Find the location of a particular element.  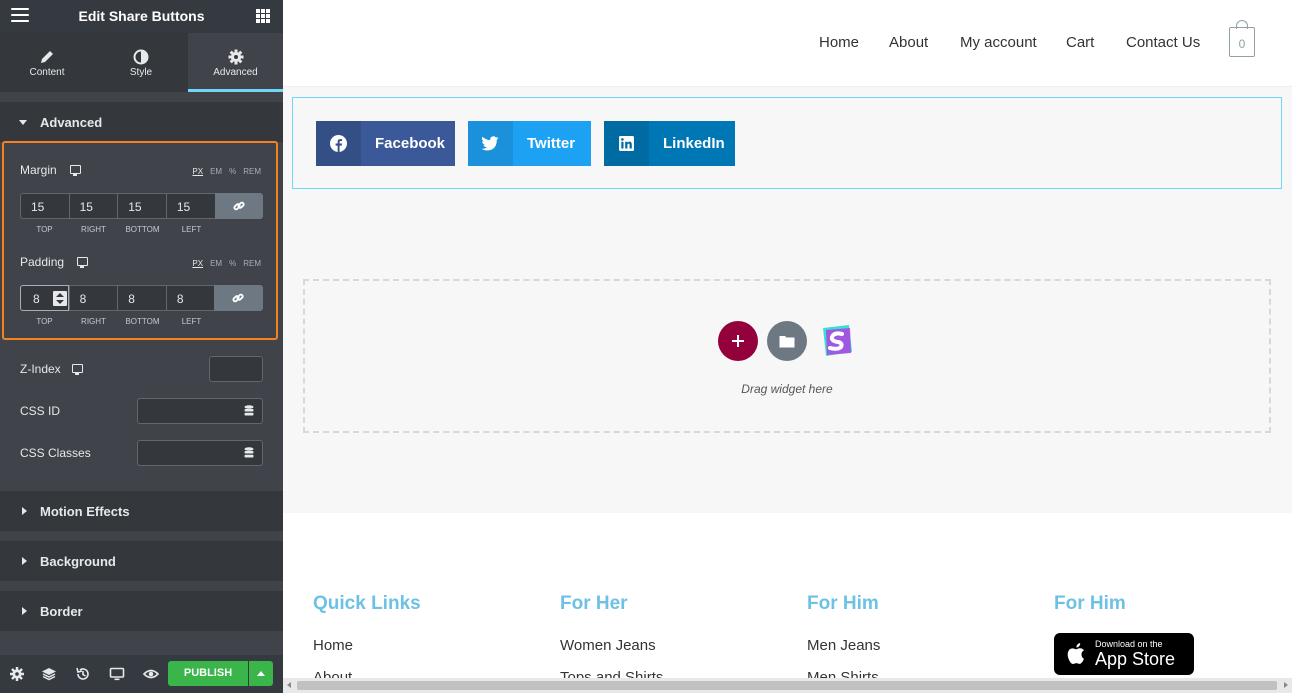

css-id-input is located at coordinates (187, 411).